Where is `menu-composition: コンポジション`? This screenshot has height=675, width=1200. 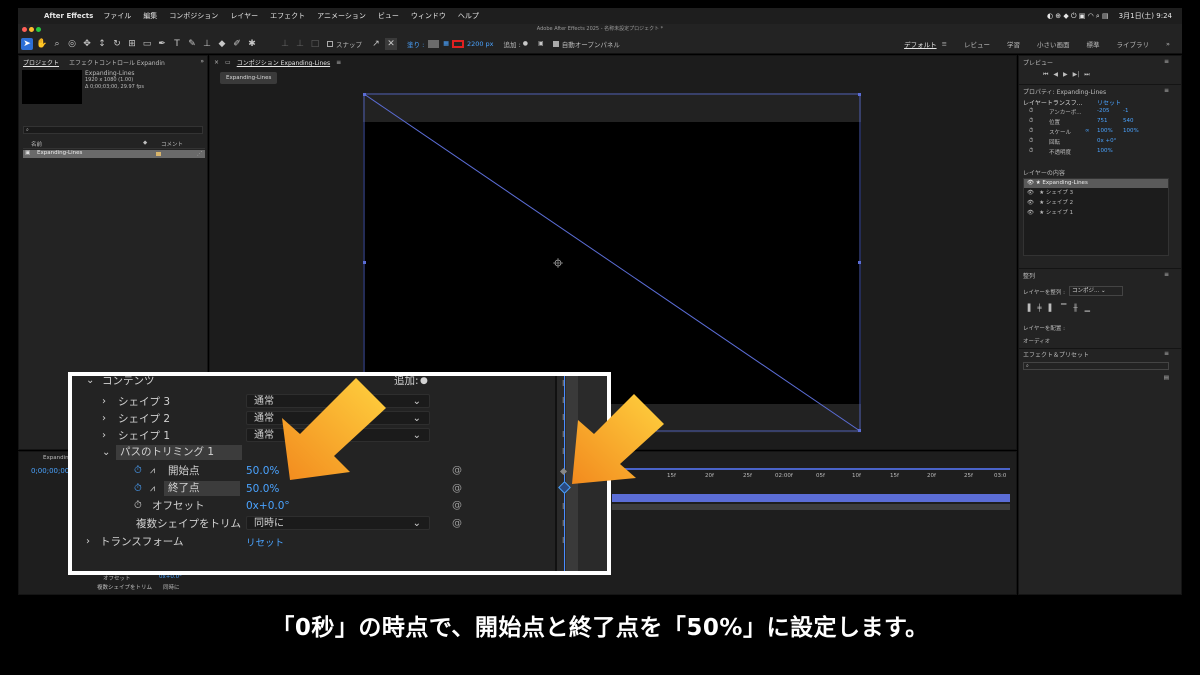 menu-composition: コンポジション is located at coordinates (193, 16).